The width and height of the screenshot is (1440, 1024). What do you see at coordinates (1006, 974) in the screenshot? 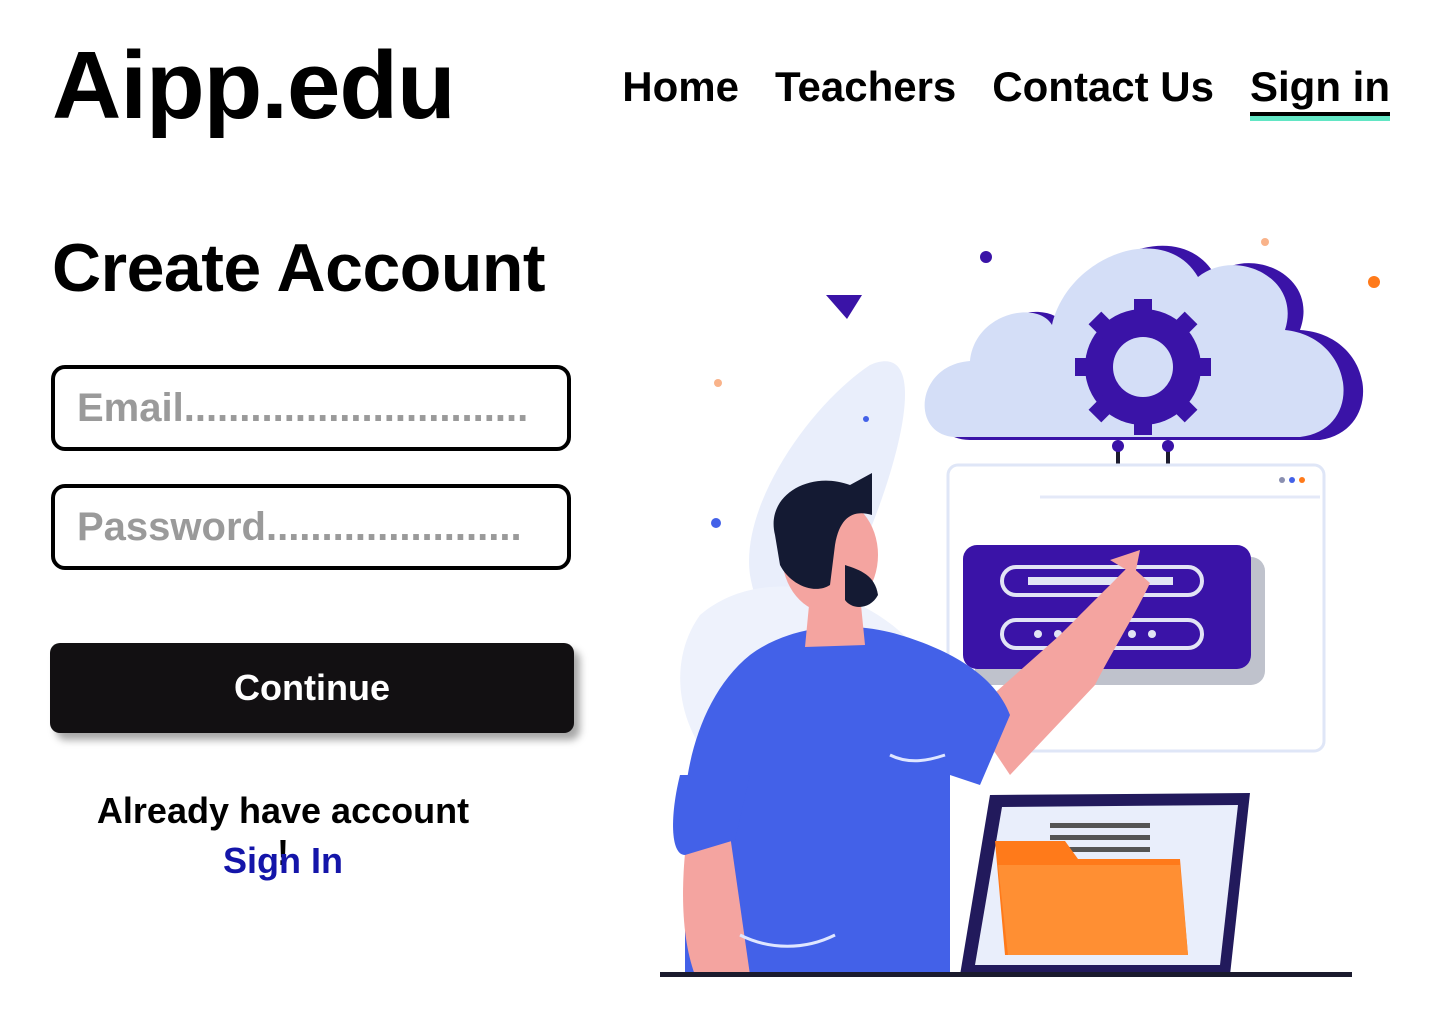
I see `ground-line` at bounding box center [1006, 974].